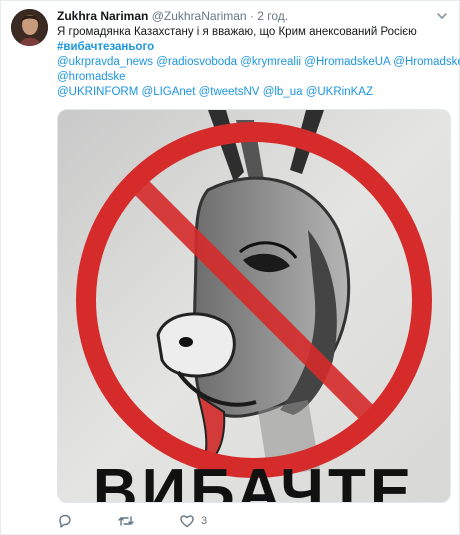 The width and height of the screenshot is (460, 535). What do you see at coordinates (347, 62) in the screenshot?
I see `mention-link: @HromadskeUA` at bounding box center [347, 62].